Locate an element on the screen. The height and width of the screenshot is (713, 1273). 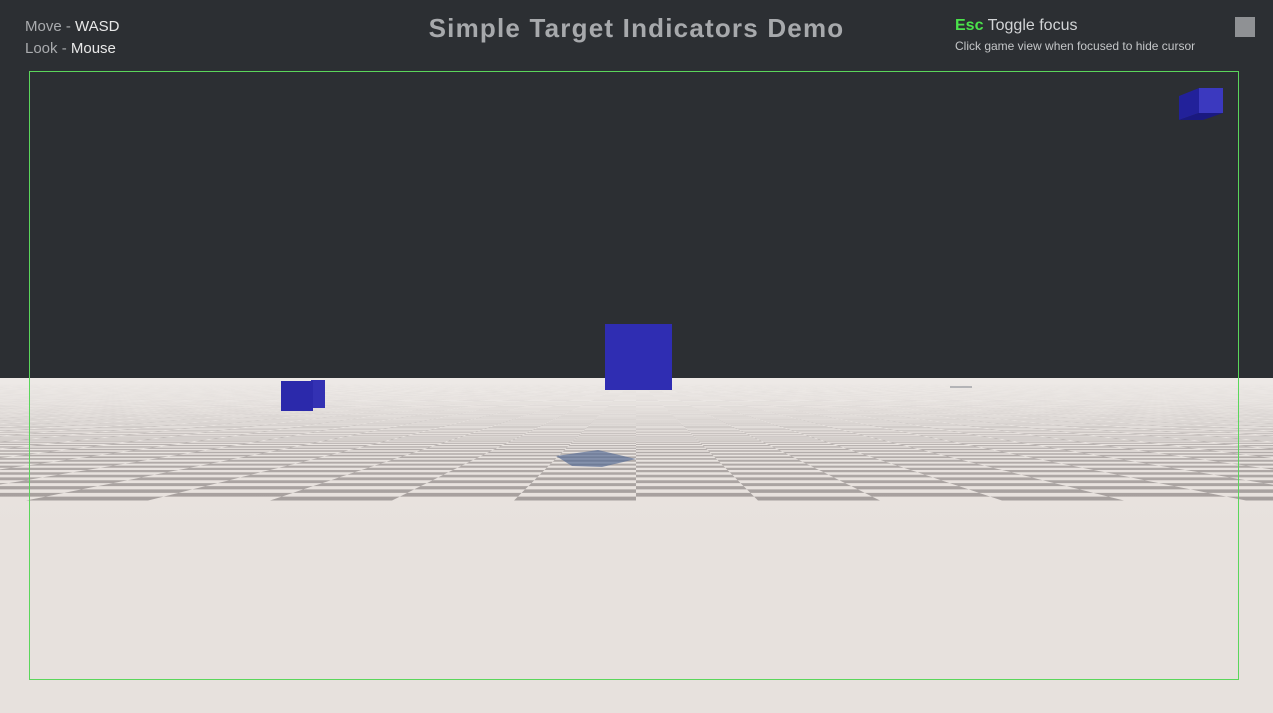
esc-key-label: Esc is located at coordinates (969, 25).